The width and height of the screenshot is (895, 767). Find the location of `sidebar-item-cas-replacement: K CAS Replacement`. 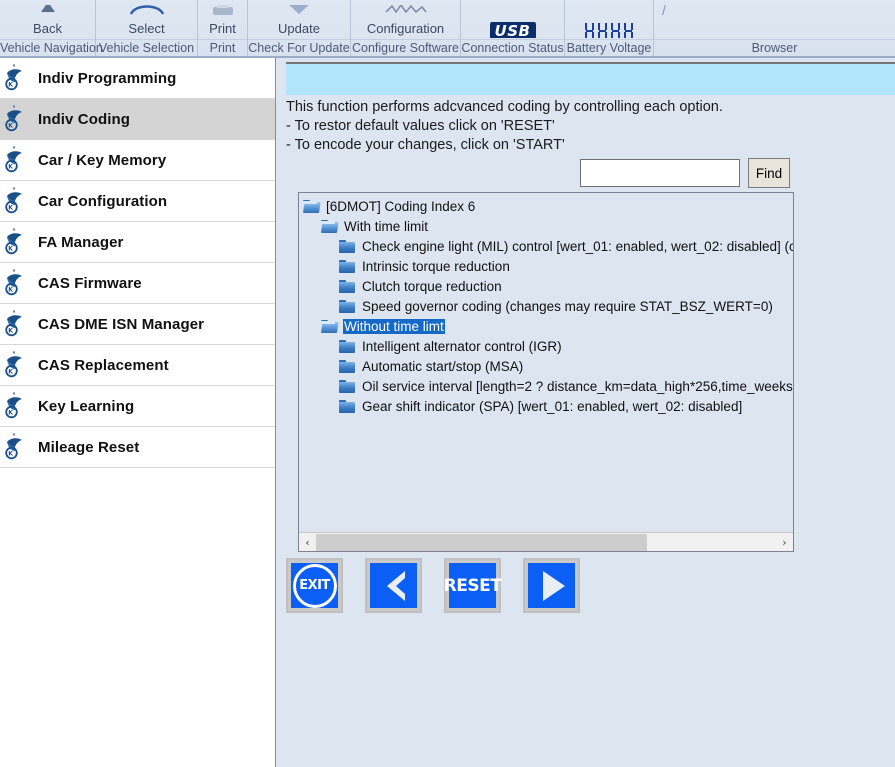

sidebar-item-cas-replacement: K CAS Replacement is located at coordinates (137, 365).